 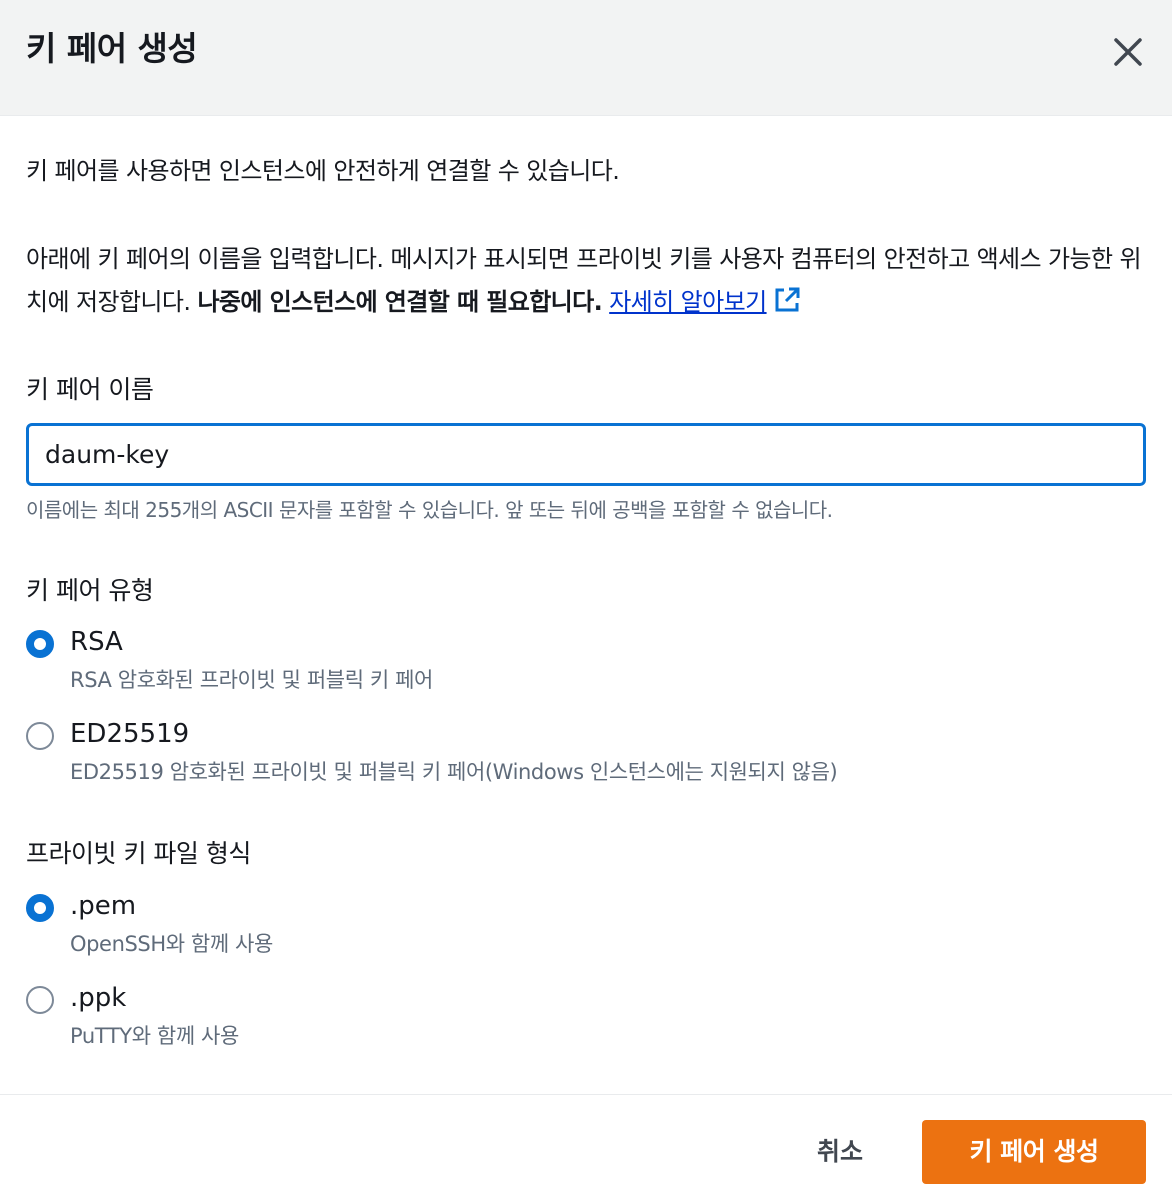 What do you see at coordinates (840, 1152) in the screenshot?
I see `cancel-button: 취소` at bounding box center [840, 1152].